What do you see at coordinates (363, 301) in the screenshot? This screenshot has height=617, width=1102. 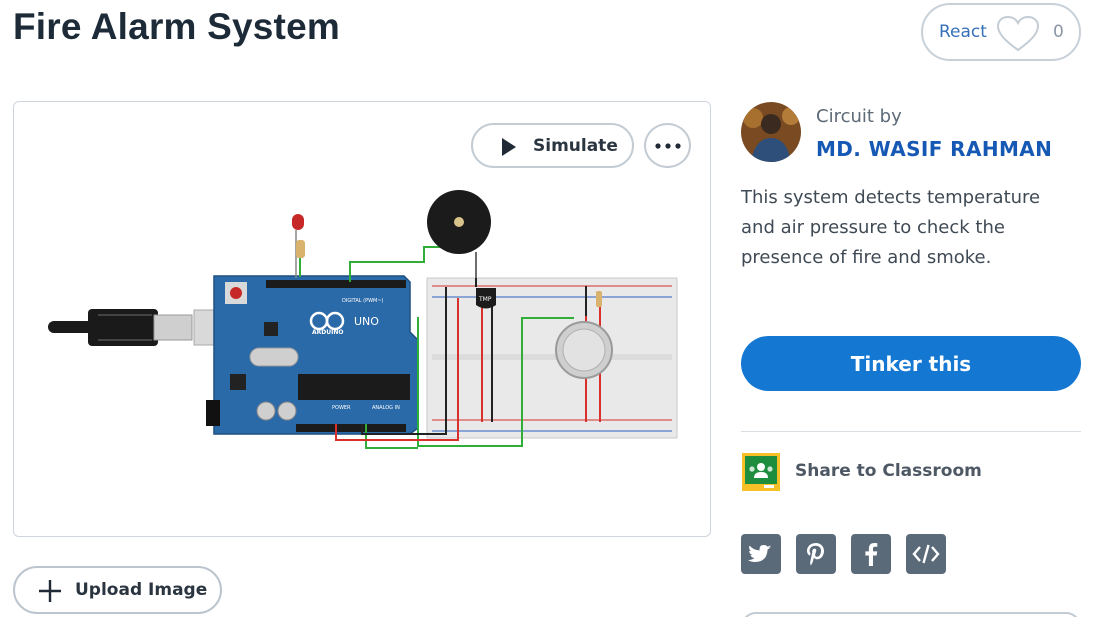 I see `board-digital-label: DIGITAL (PWM~)` at bounding box center [363, 301].